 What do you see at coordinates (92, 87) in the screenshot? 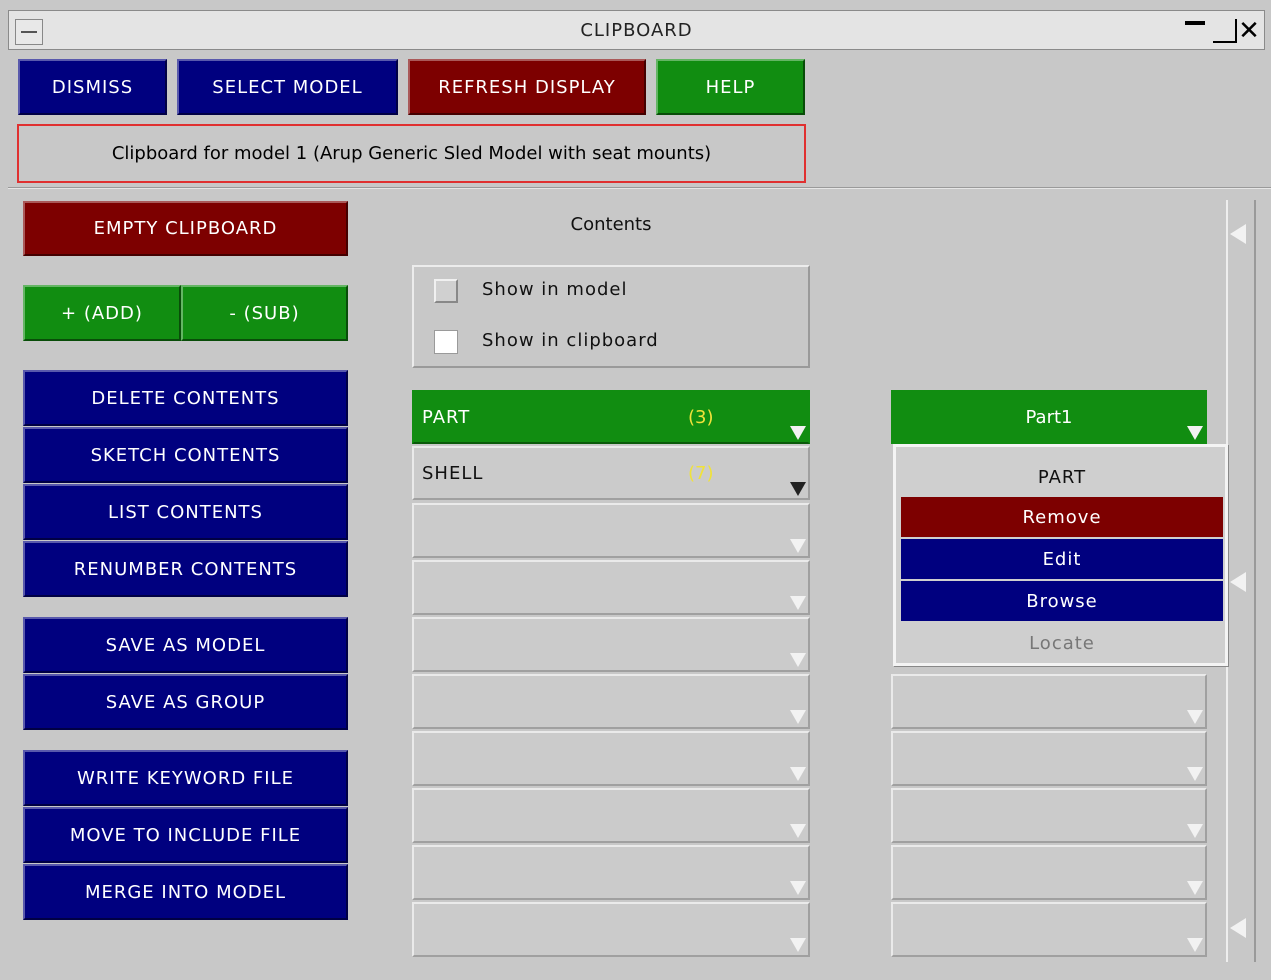
I see `dismiss-button: DISMISS` at bounding box center [92, 87].